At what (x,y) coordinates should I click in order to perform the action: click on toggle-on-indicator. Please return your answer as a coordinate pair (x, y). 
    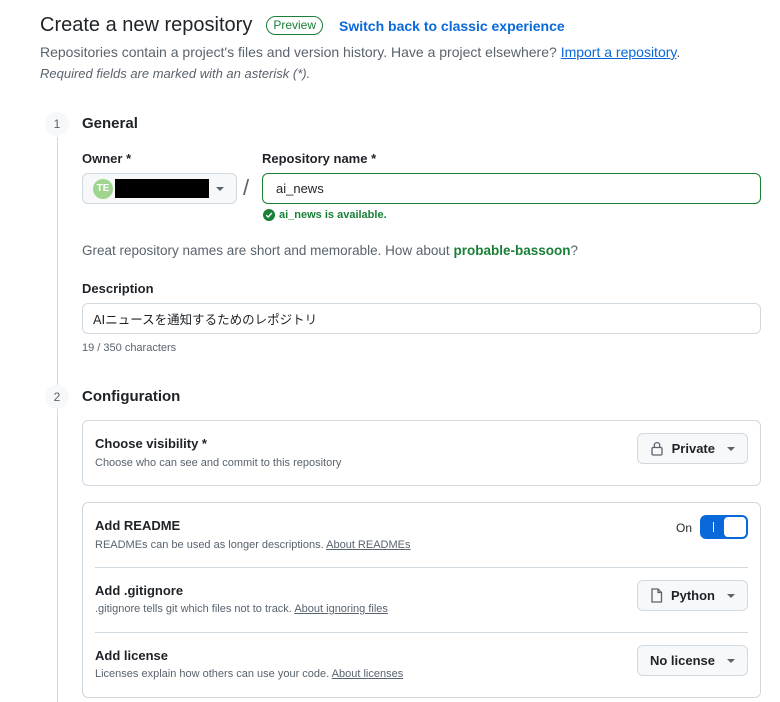
    Looking at the image, I should click on (713, 527).